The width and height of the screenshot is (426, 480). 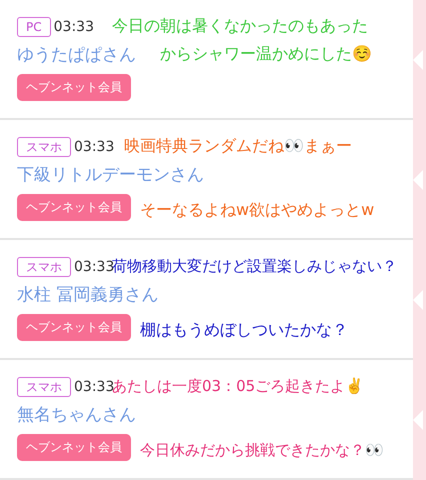 I want to click on user-name: 水柱 冨岡義勇さん, so click(x=87, y=294).